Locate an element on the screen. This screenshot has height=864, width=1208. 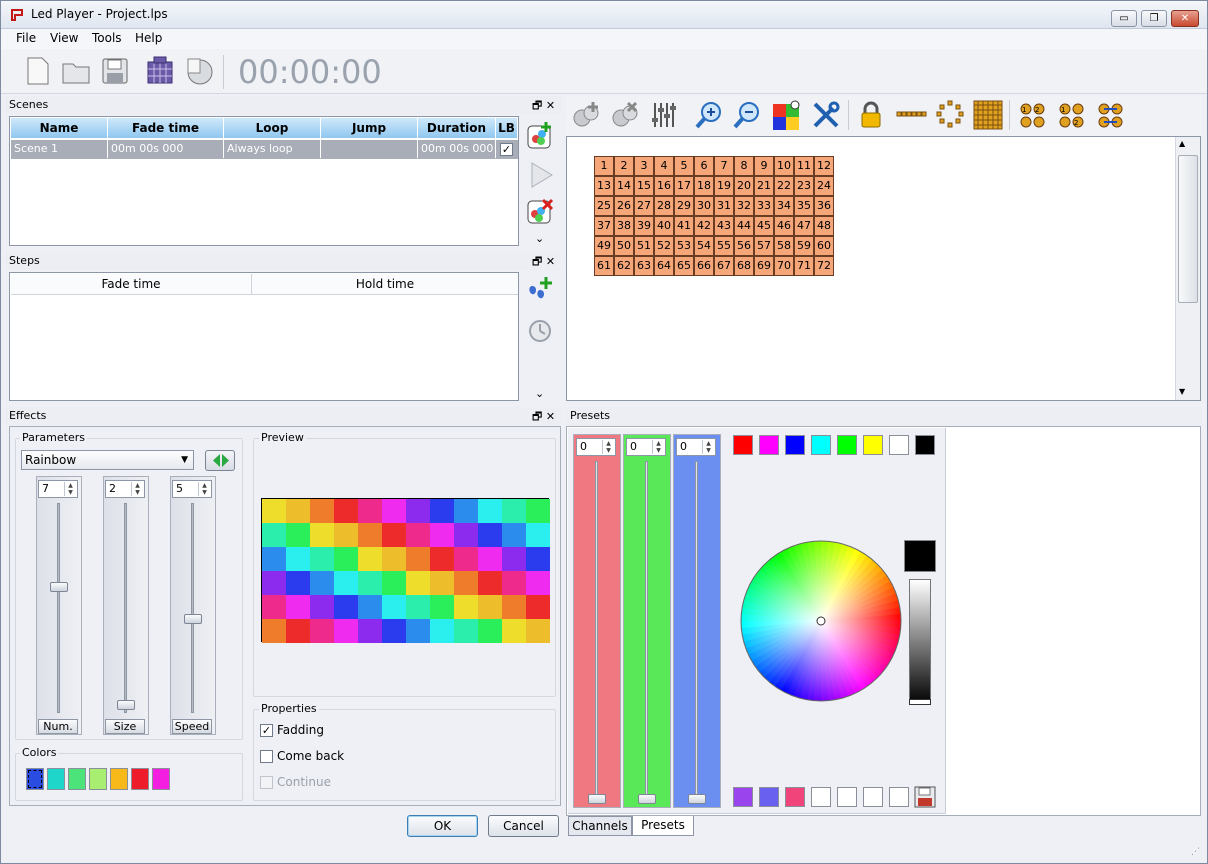
led-cell: 26 is located at coordinates (624, 206).